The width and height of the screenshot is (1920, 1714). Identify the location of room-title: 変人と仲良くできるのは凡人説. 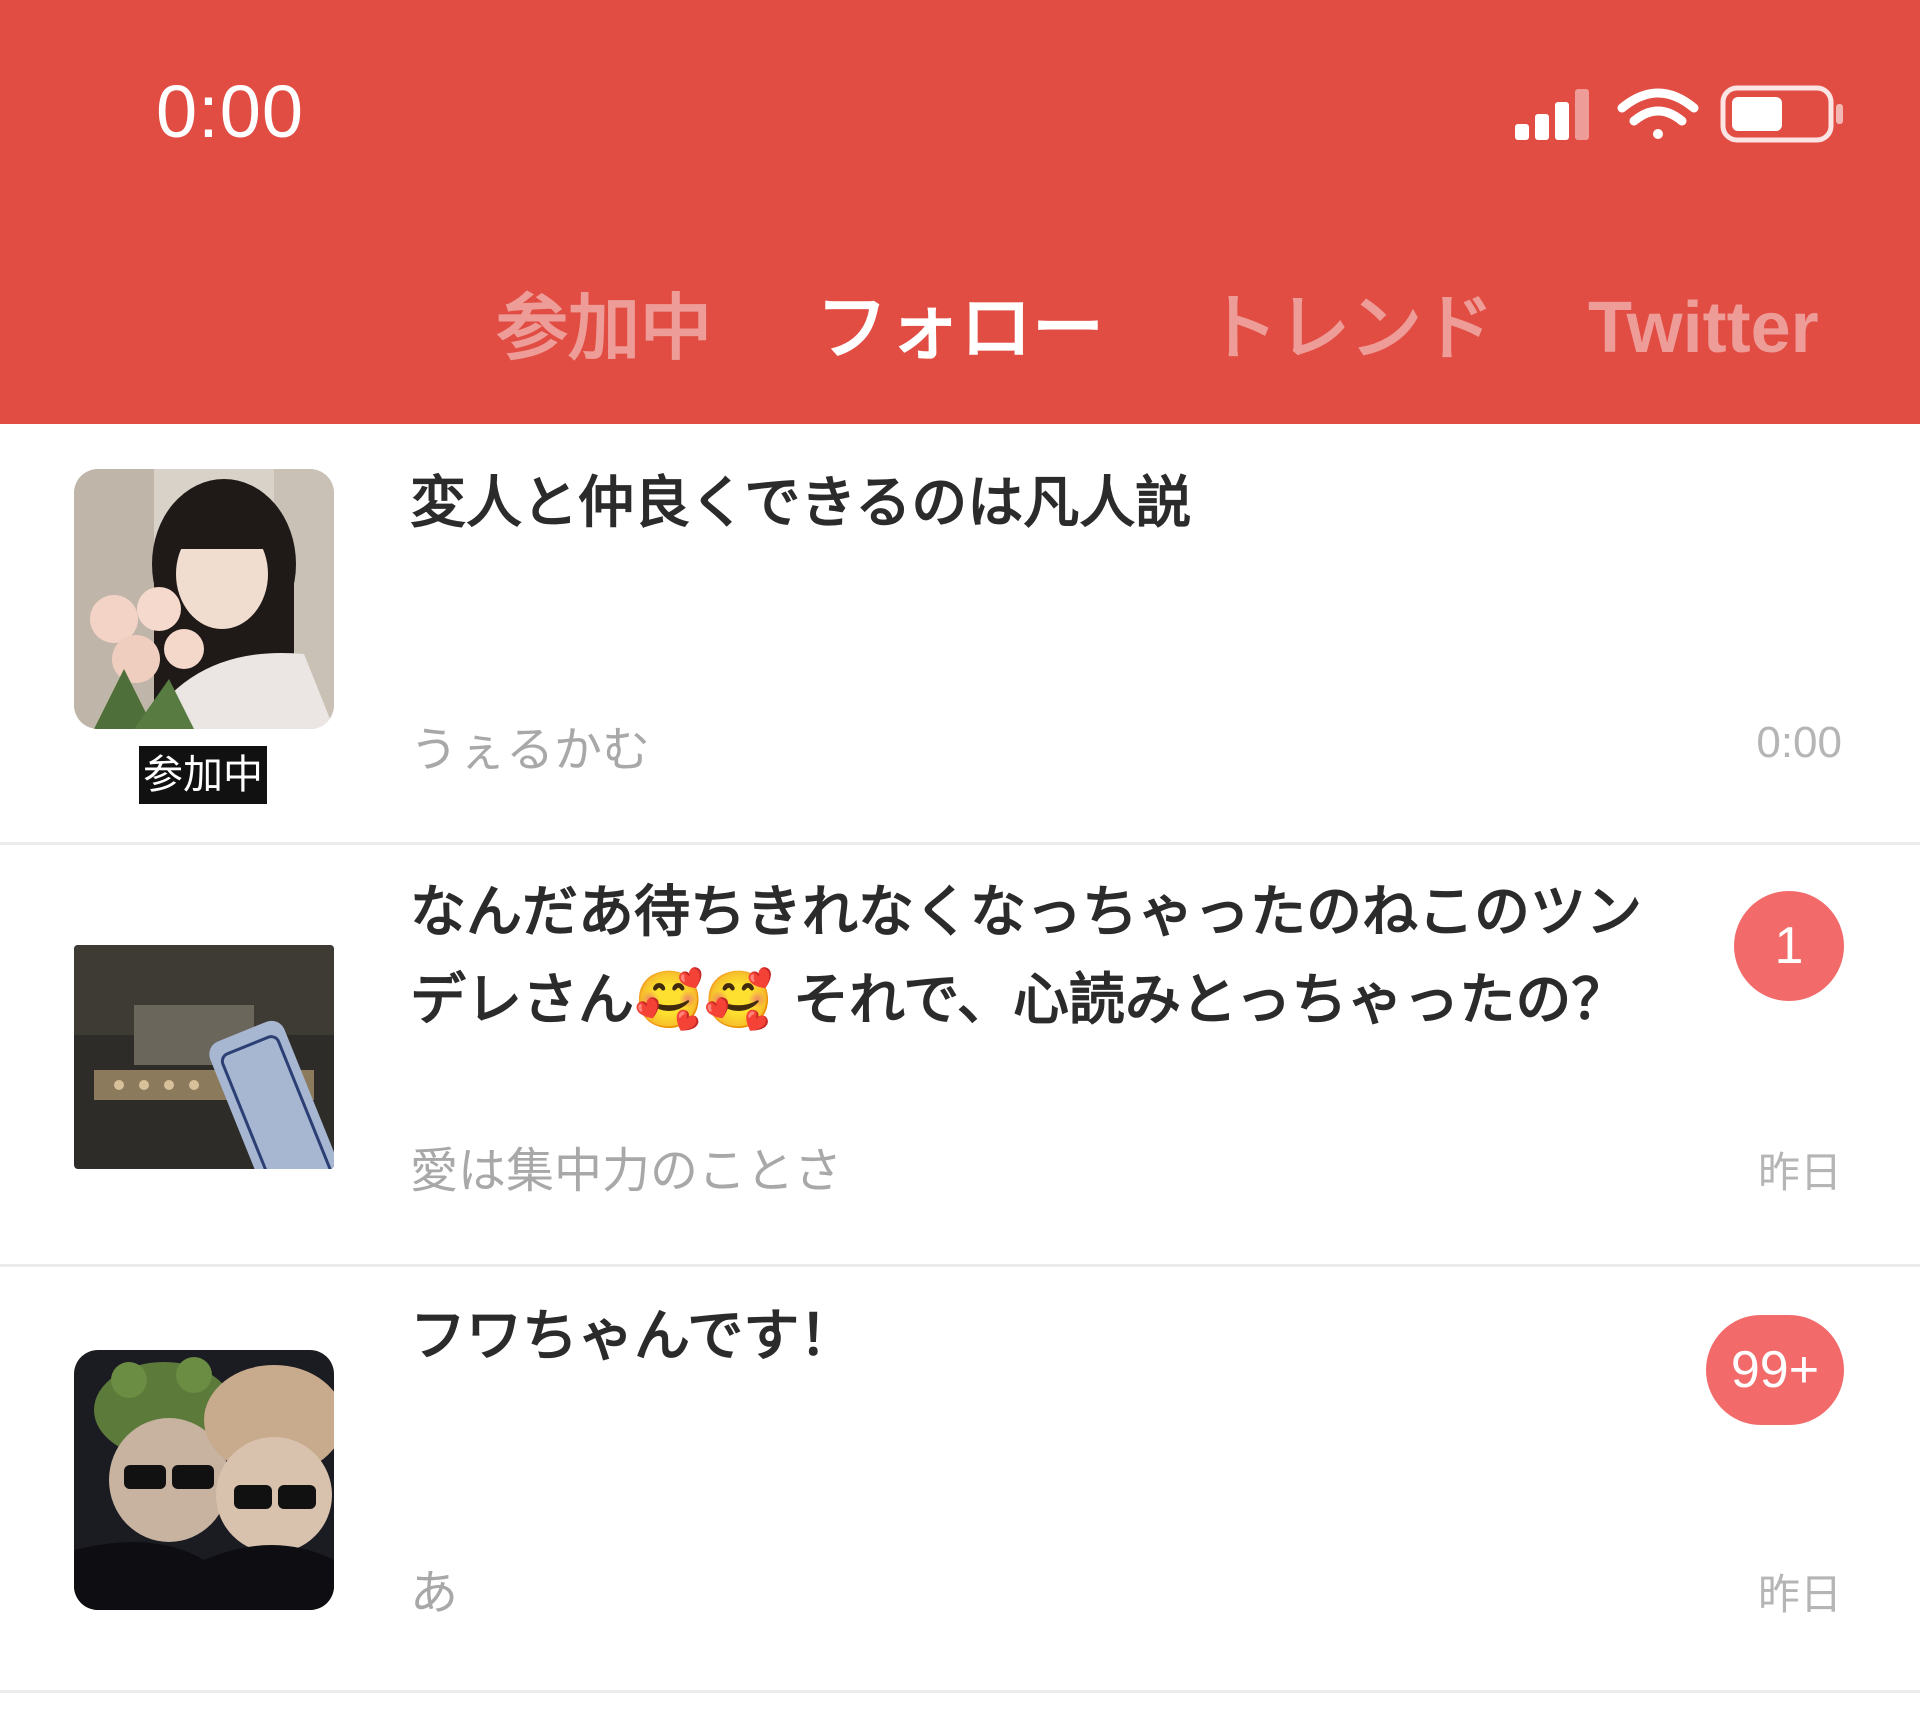
(801, 503).